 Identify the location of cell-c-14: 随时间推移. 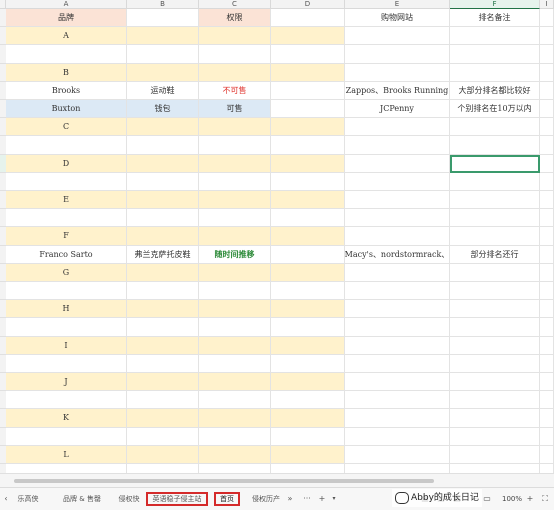
(235, 254).